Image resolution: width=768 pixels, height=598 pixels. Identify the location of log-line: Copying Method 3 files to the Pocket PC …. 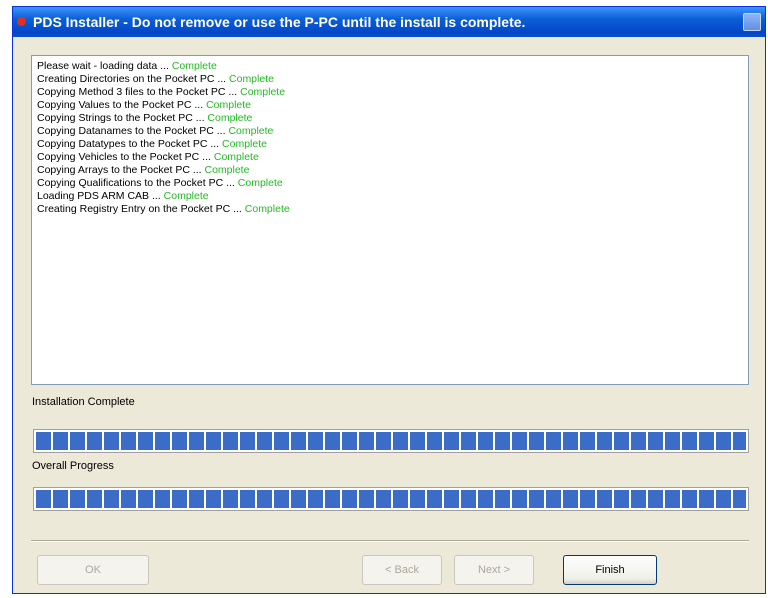
(390, 92).